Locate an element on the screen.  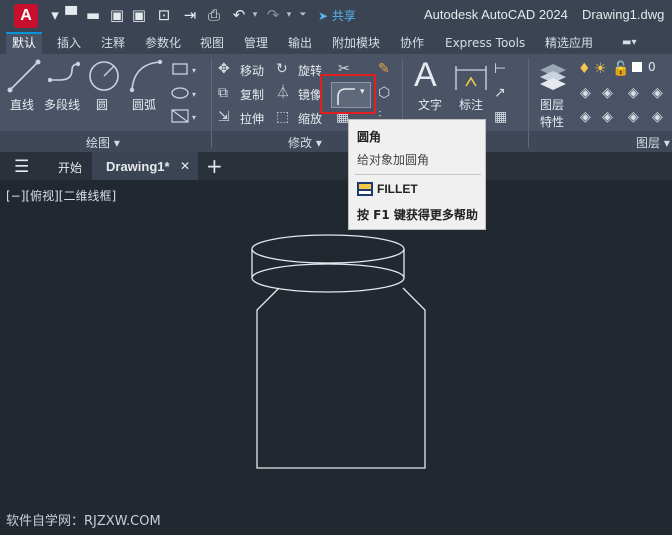
menu-icon: ☰ is located at coordinates (21, 167).